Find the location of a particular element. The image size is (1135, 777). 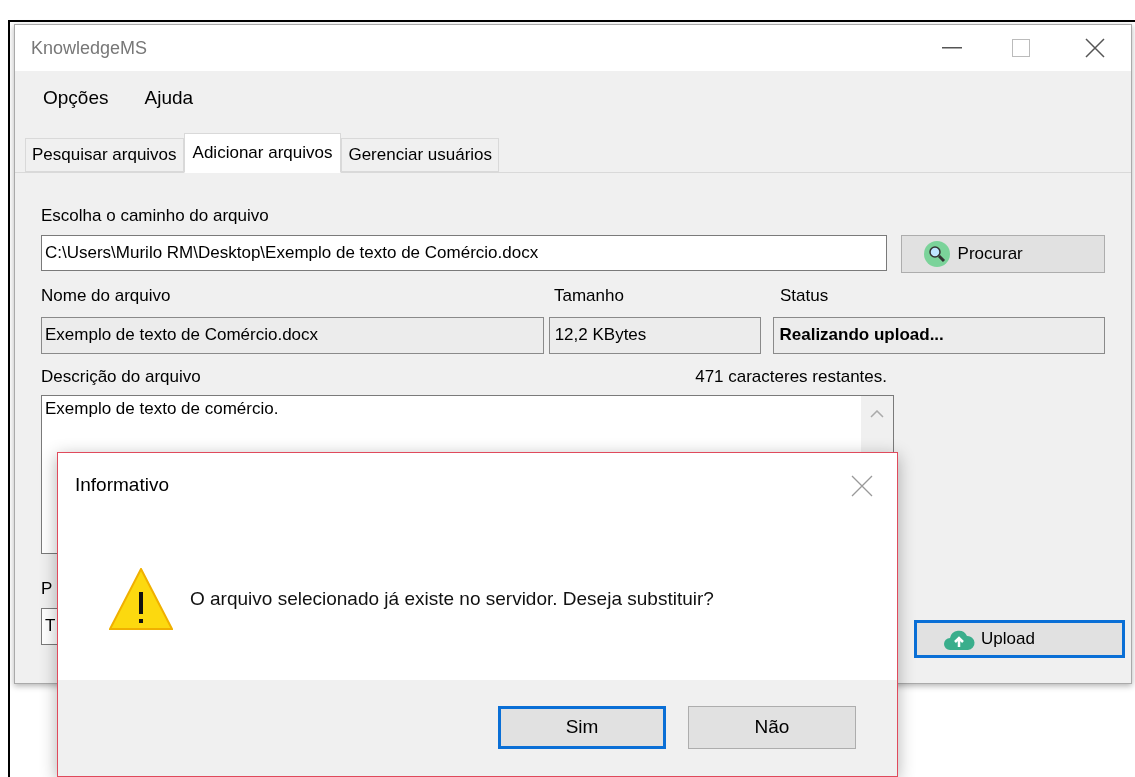

dialog-title: Informativo is located at coordinates (122, 485).